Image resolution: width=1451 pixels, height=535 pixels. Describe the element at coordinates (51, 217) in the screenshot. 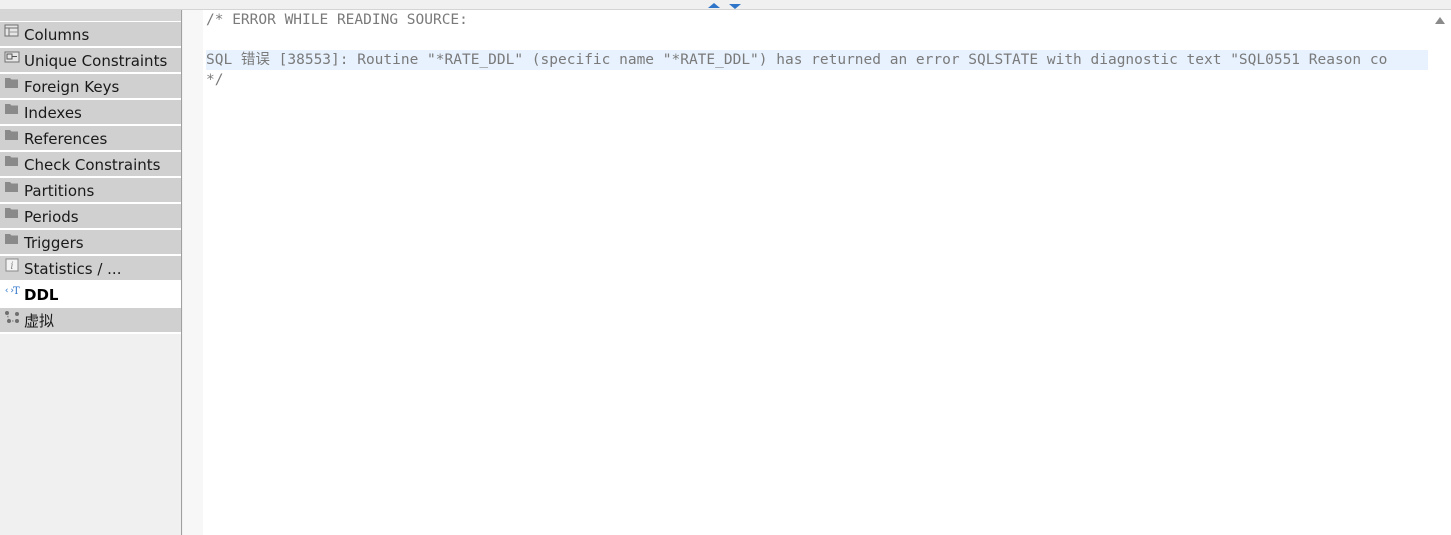

I see `tab-label: Periods` at that location.